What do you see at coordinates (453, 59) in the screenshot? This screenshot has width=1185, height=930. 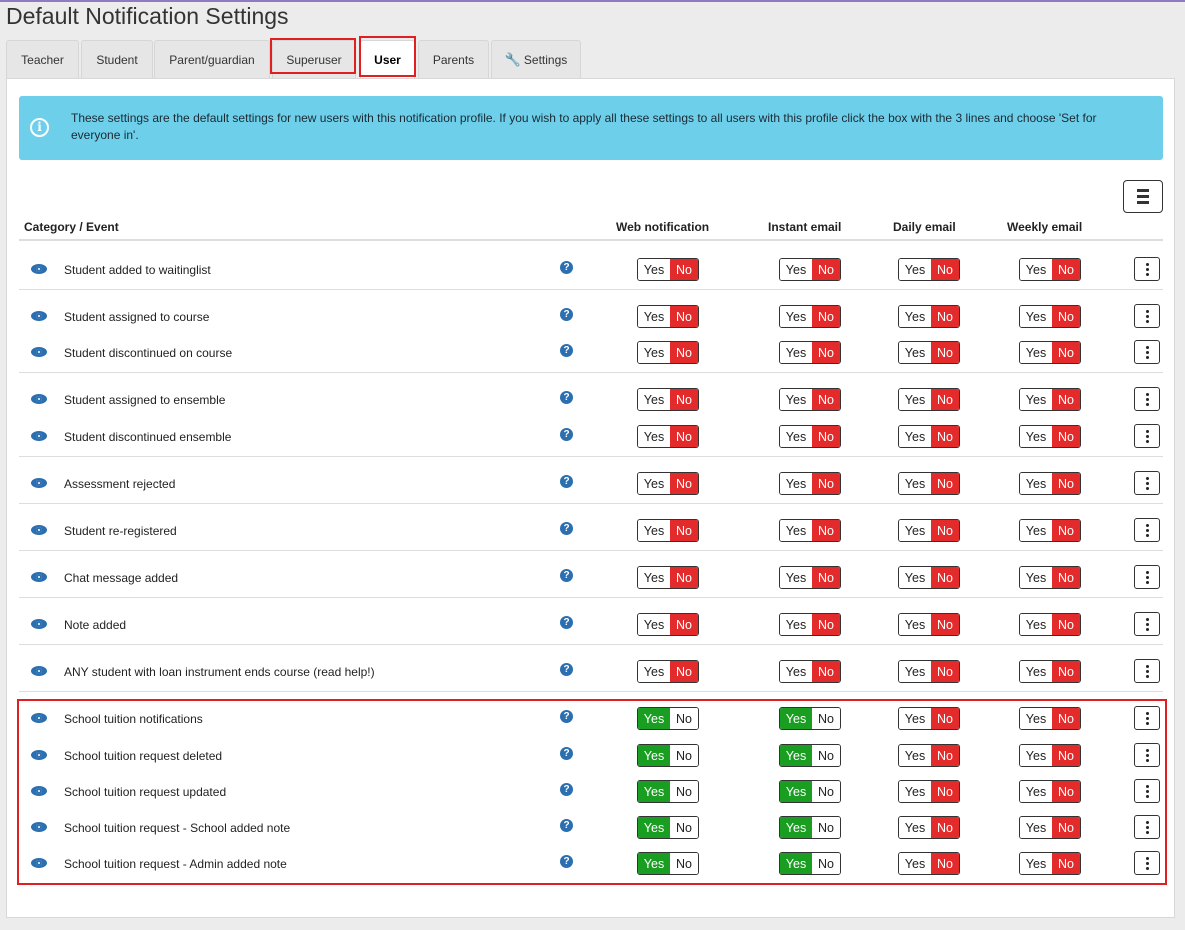 I see `tab-parents: Parents` at bounding box center [453, 59].